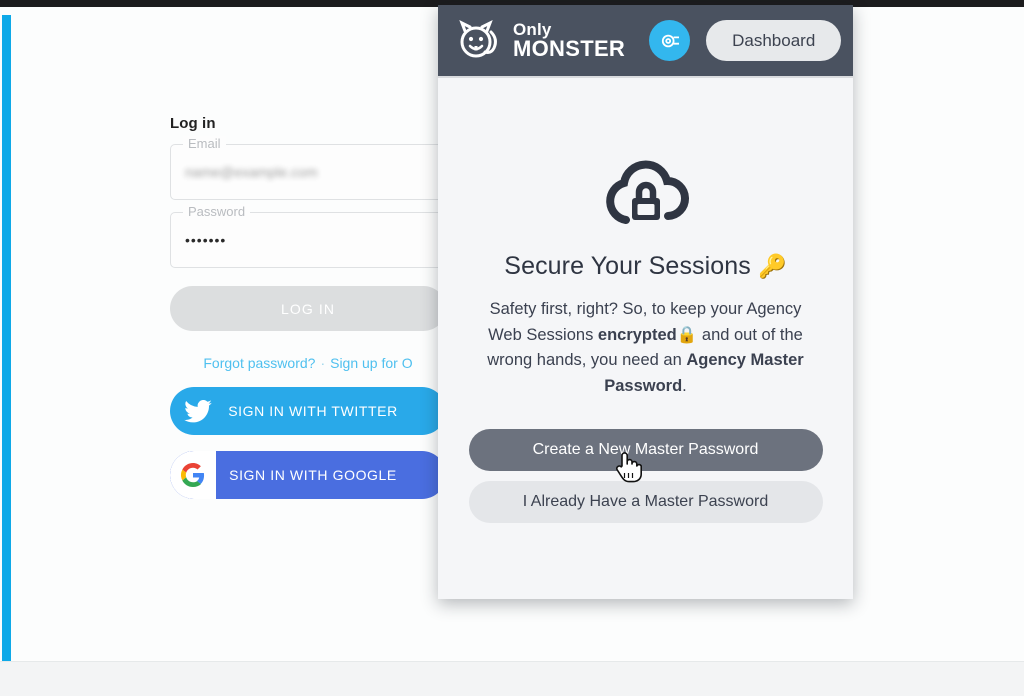 This screenshot has height=696, width=1024. Describe the element at coordinates (204, 143) in the screenshot. I see `email-field-label: Email` at that location.